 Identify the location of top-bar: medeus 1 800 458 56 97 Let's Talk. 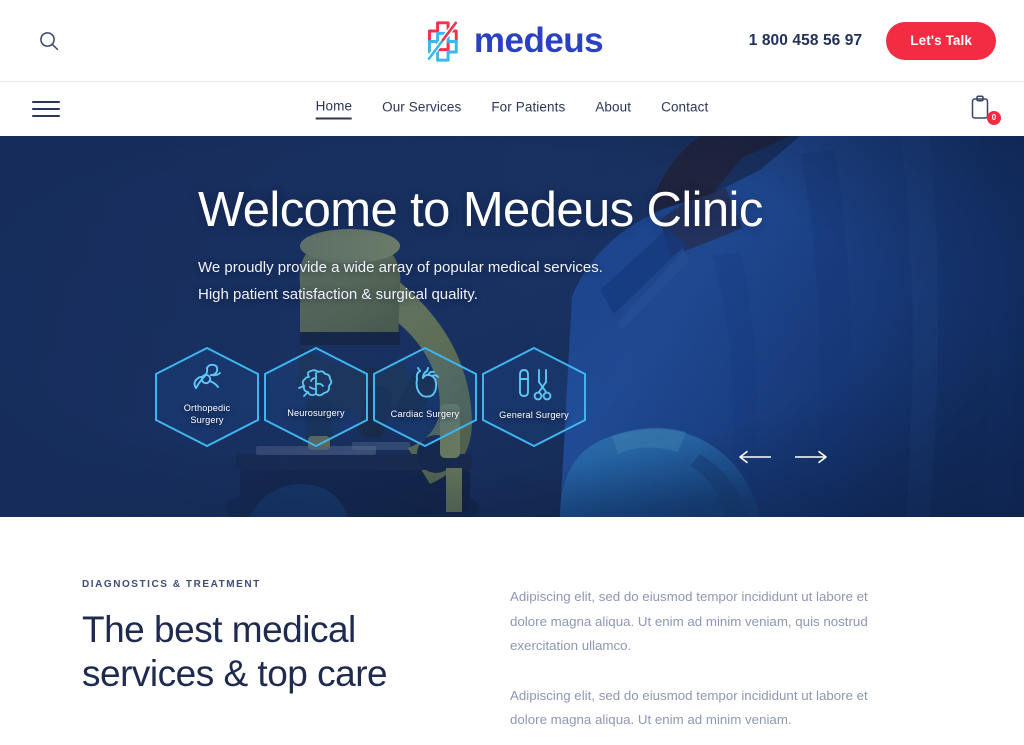
(512, 40).